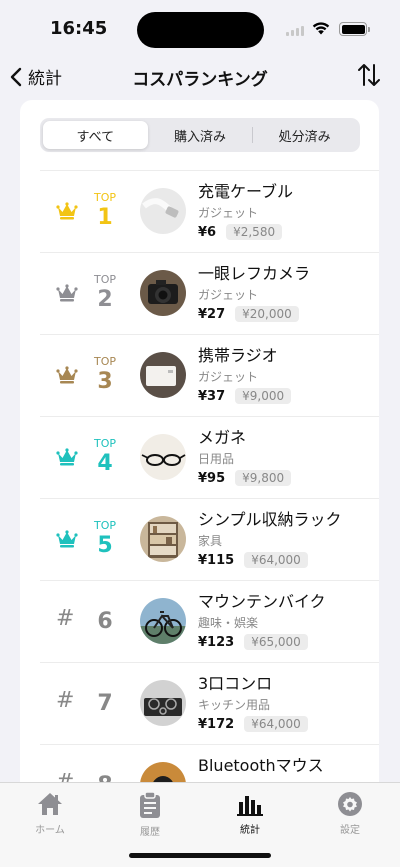 The image size is (400, 867). I want to click on item-info: マウンテンバイク 趣味・娯楽 ¥123 ¥65,000, so click(262, 620).